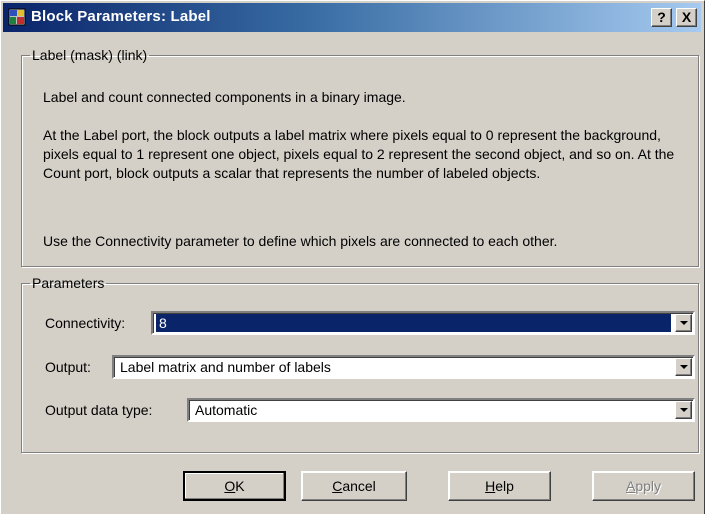 The width and height of the screenshot is (717, 514). I want to click on apply-button: Apply, so click(643, 486).